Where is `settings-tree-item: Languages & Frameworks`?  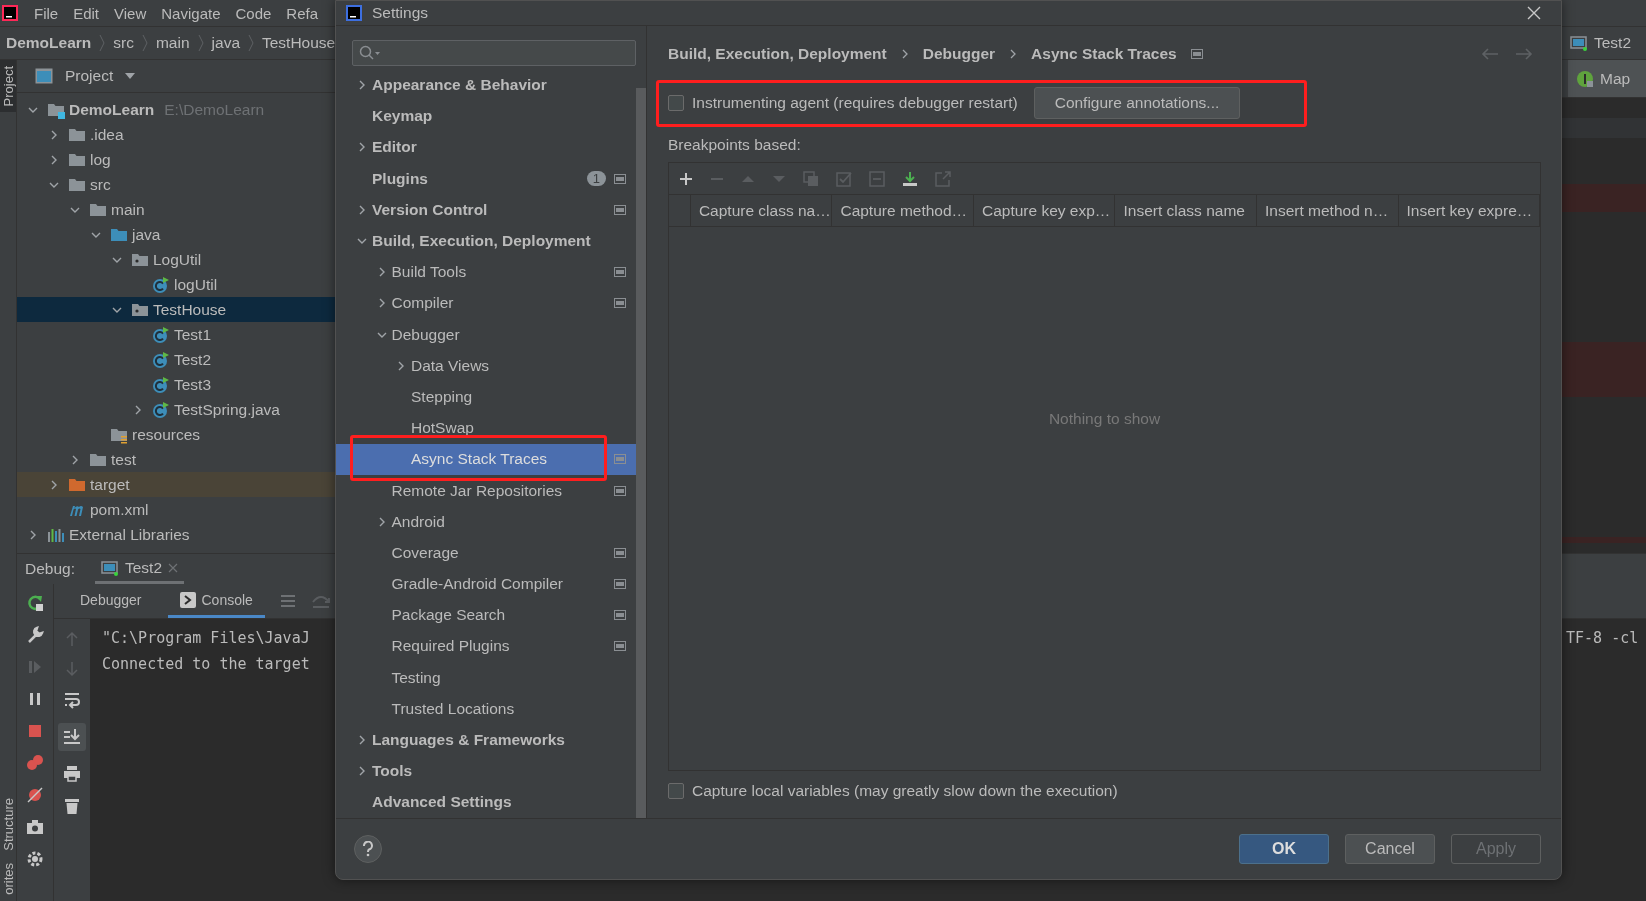 settings-tree-item: Languages & Frameworks is located at coordinates (486, 740).